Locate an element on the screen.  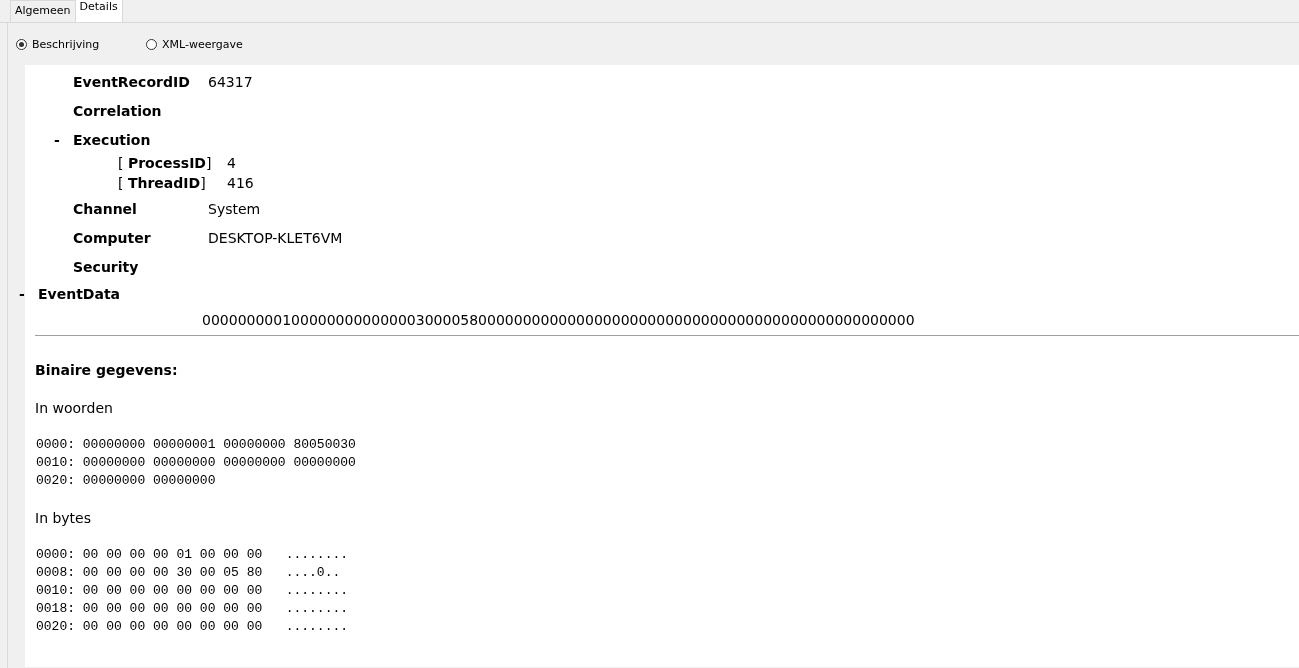
field-name: Security is located at coordinates (106, 266).